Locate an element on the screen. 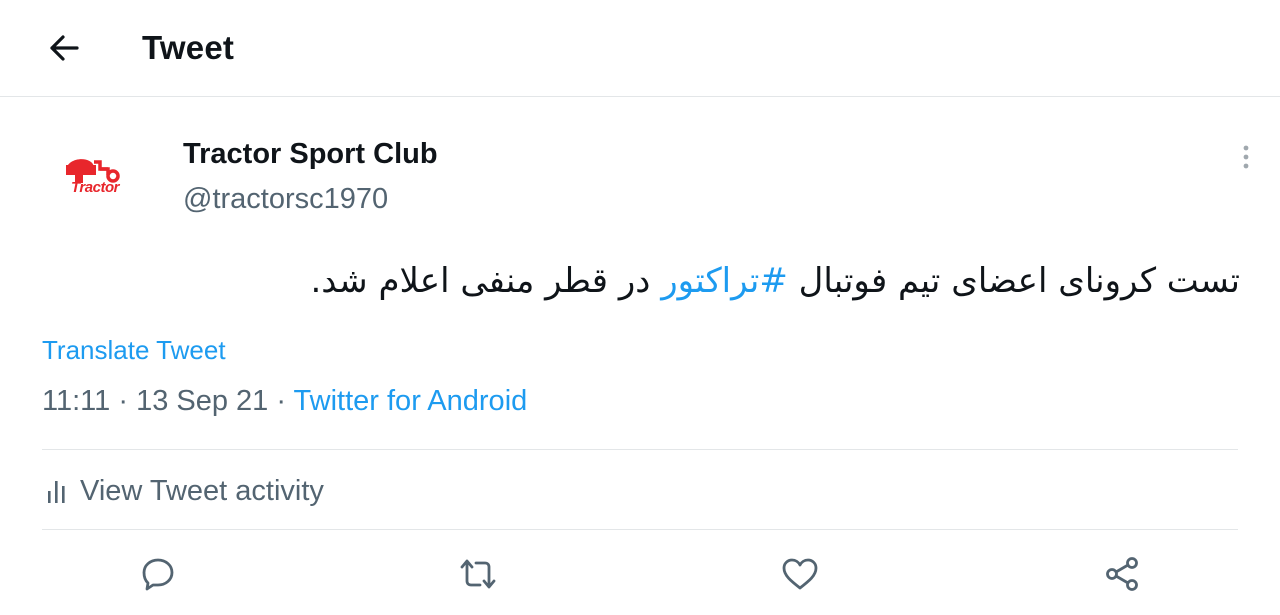 This screenshot has height=615, width=1280. retweet-icon is located at coordinates (478, 574).